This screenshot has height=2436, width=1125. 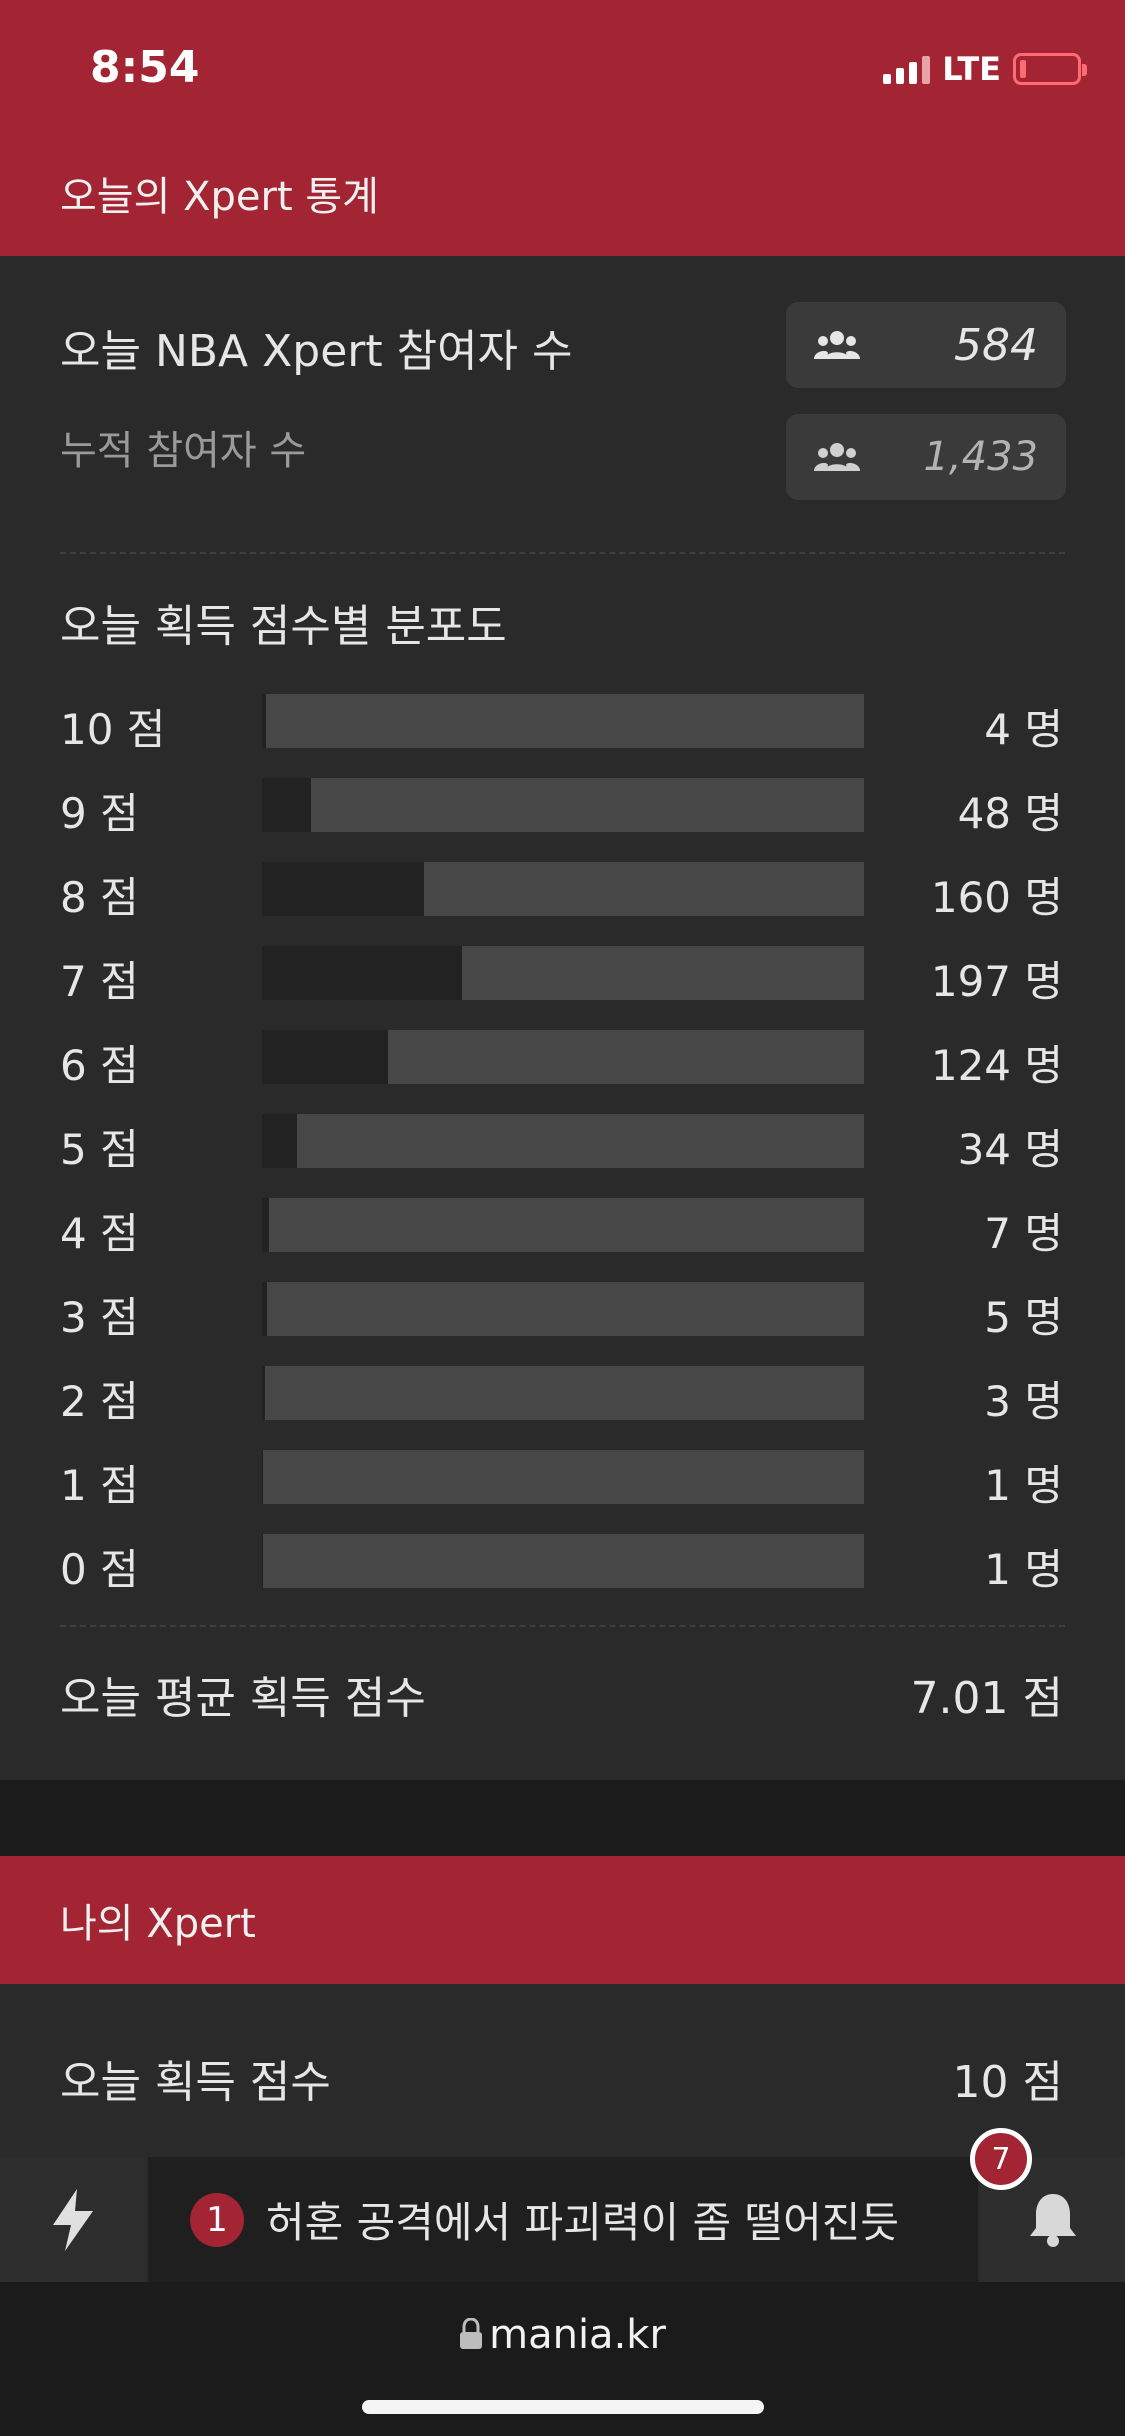 I want to click on distribution-row: 3 점 5 명, so click(x=562, y=1312).